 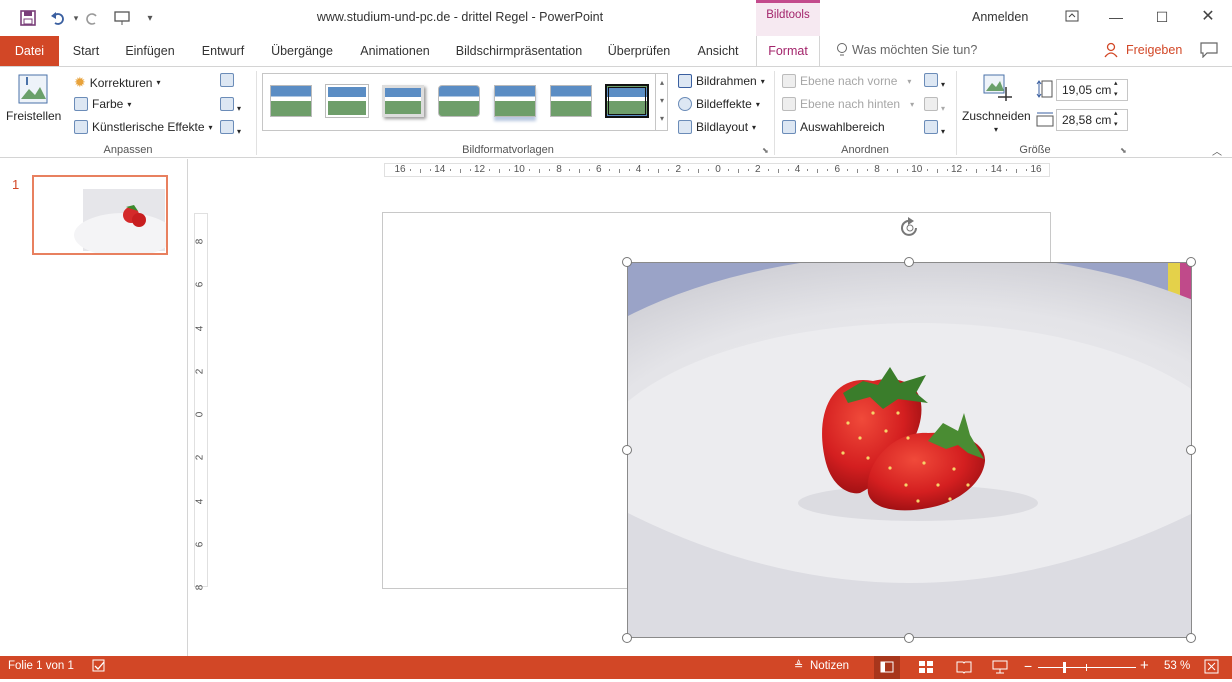 What do you see at coordinates (1191, 262) in the screenshot?
I see `resize-handle-tr` at bounding box center [1191, 262].